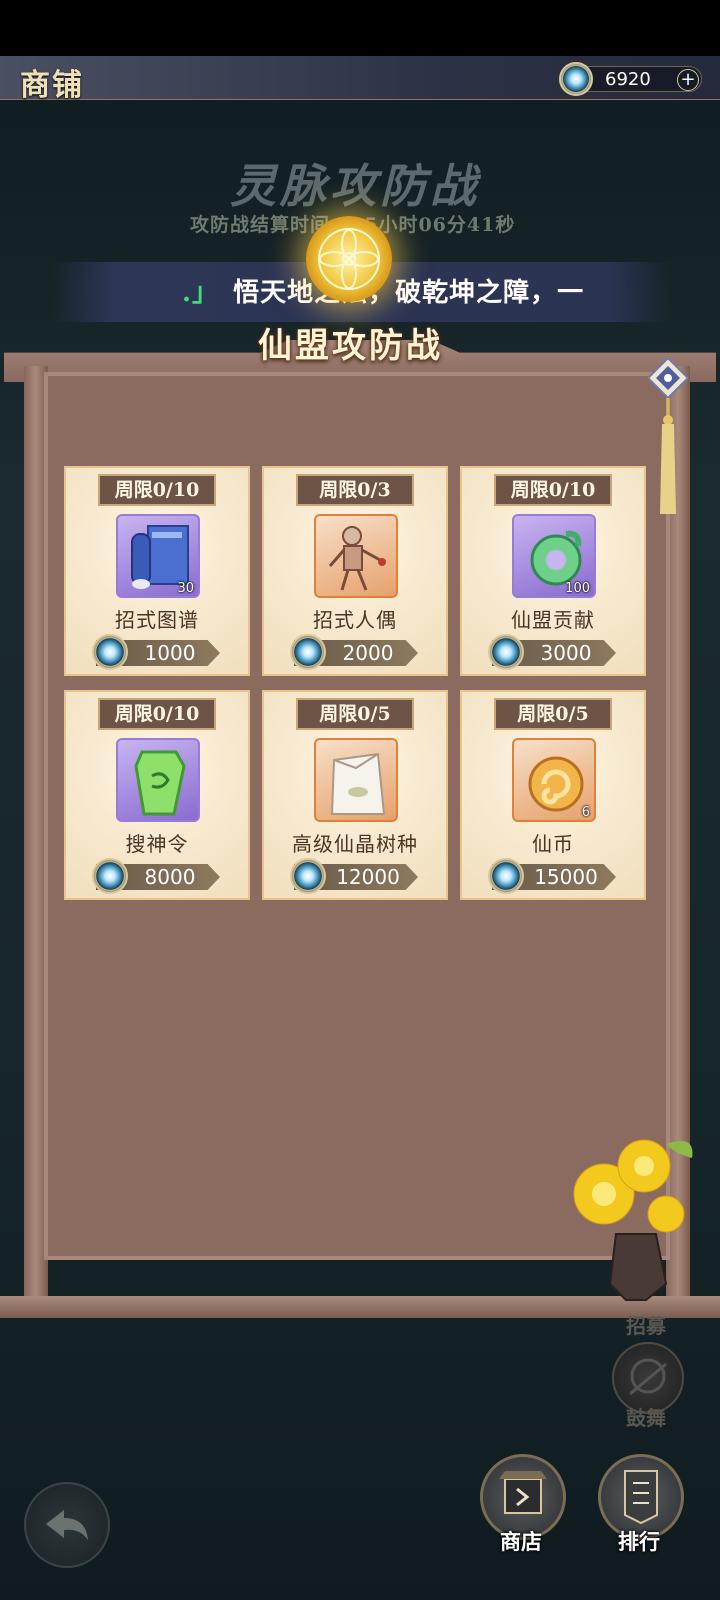 The height and width of the screenshot is (1600, 720). What do you see at coordinates (368, 653) in the screenshot?
I see `item-price: 2000` at bounding box center [368, 653].